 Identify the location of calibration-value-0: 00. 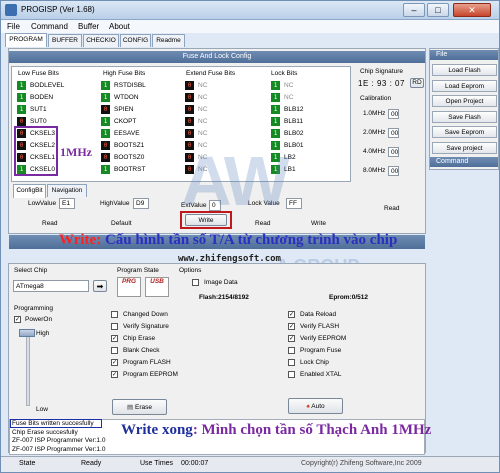
(393, 114).